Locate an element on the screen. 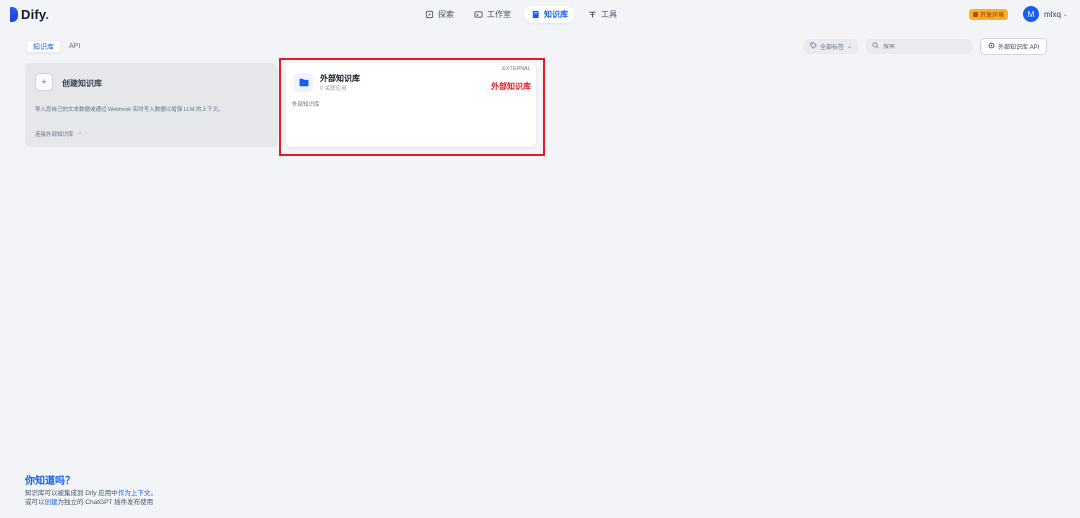 The height and width of the screenshot is (518, 1080). nav-studio: 工作室 is located at coordinates (492, 14).